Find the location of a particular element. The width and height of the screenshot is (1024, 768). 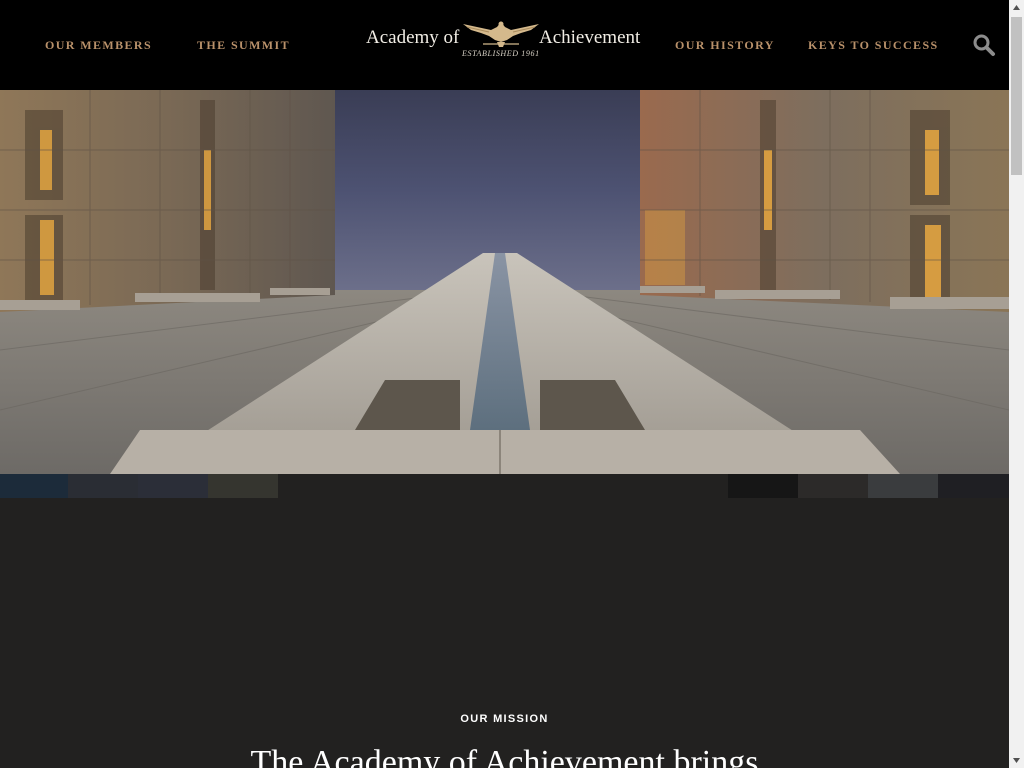

search-icon is located at coordinates (984, 45).